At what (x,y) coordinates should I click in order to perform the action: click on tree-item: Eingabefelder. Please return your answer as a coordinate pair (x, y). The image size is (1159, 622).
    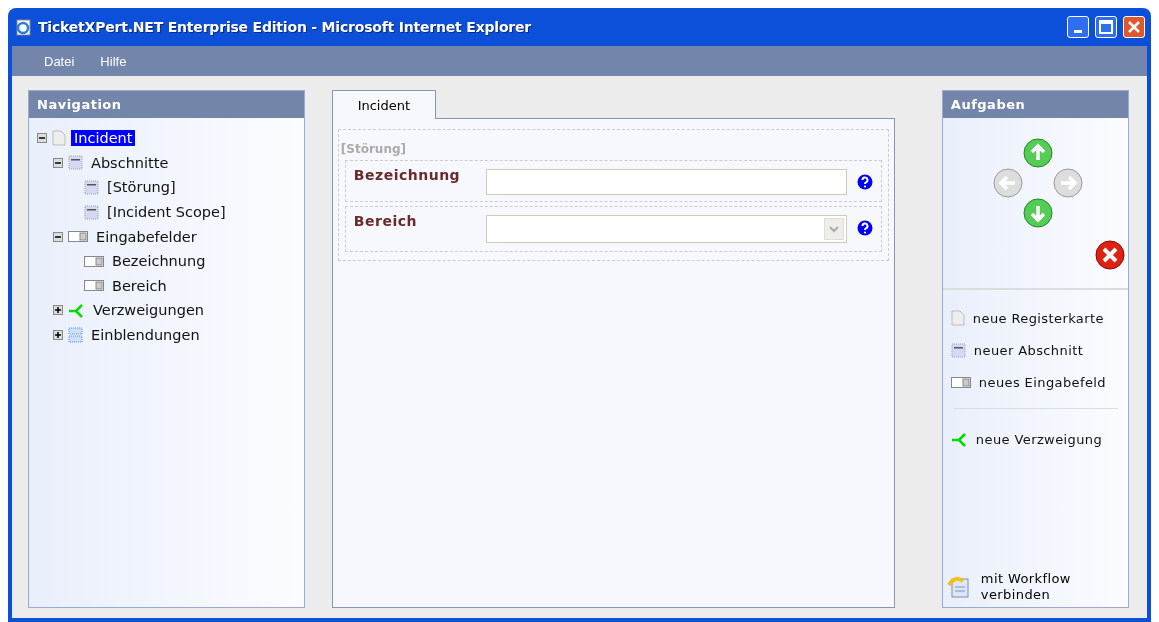
    Looking at the image, I should click on (146, 236).